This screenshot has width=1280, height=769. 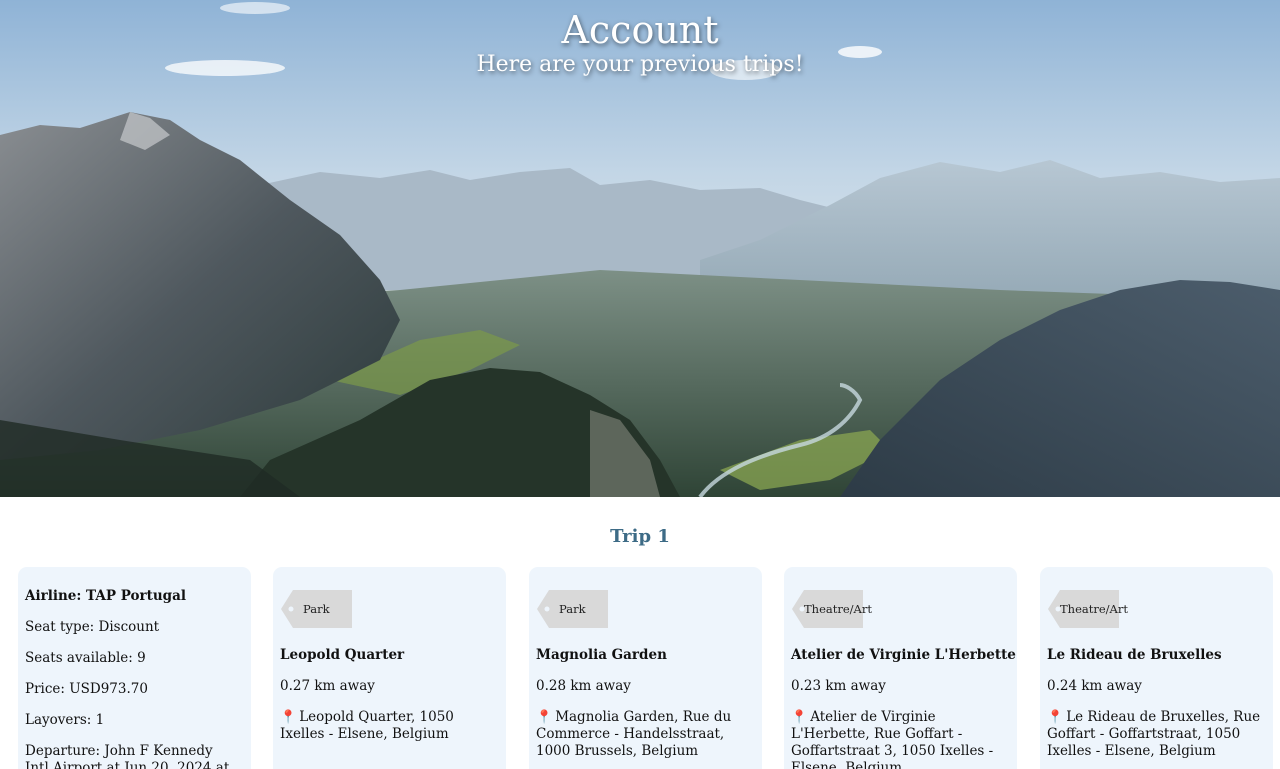 I want to click on place-name: Le Rideau de Bruxelles, so click(x=1134, y=655).